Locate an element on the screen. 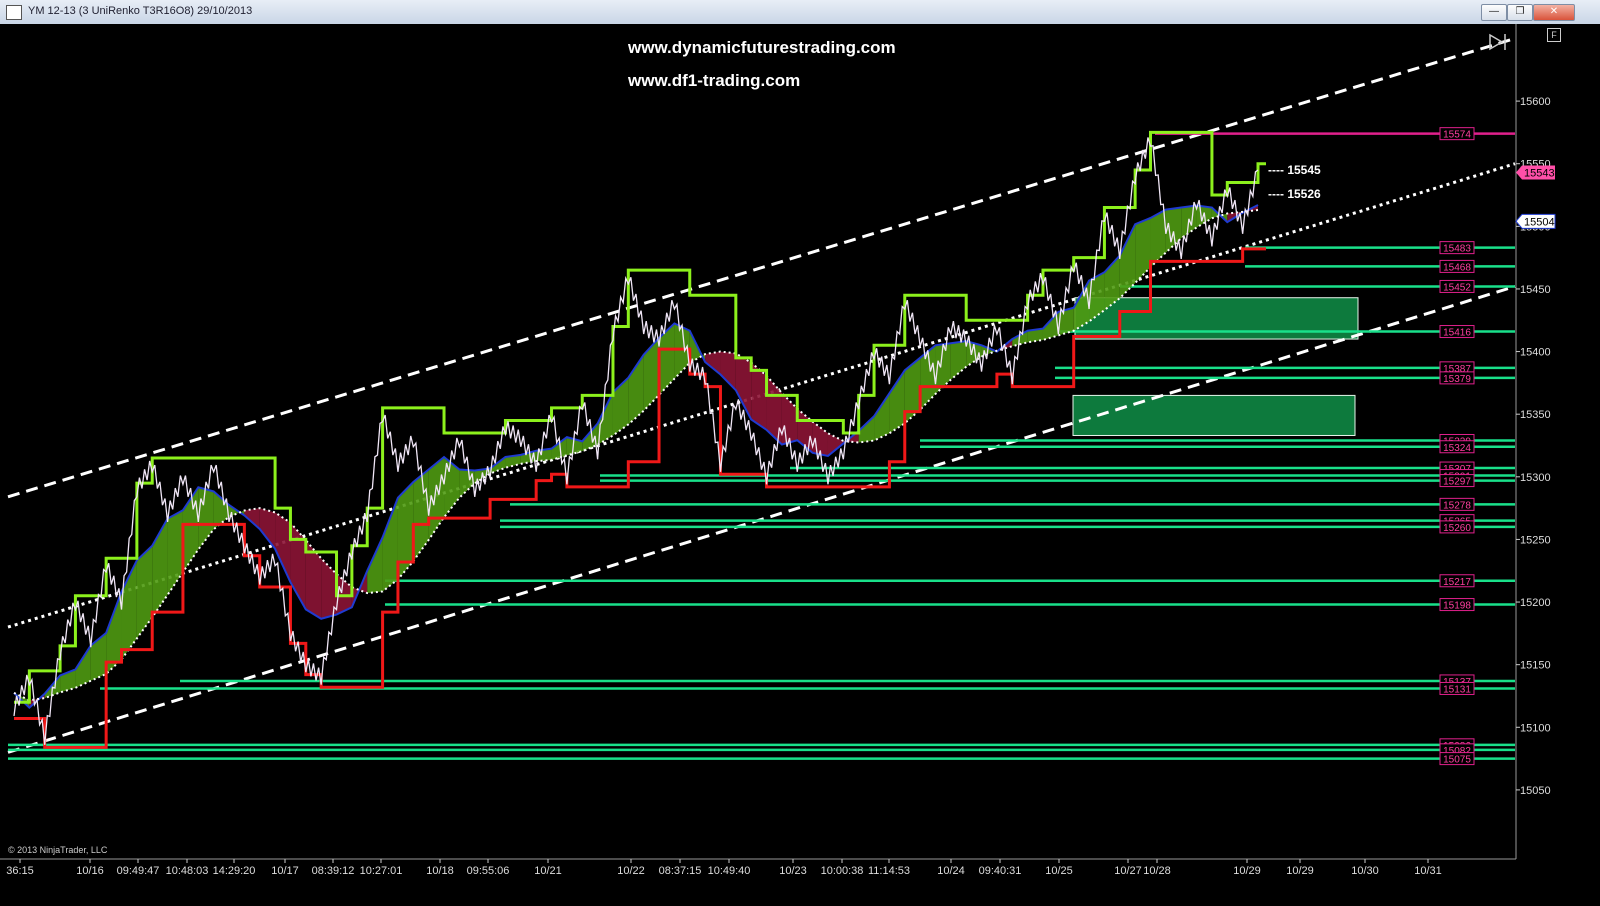  y-tick-label: 15400 is located at coordinates (1535, 353).